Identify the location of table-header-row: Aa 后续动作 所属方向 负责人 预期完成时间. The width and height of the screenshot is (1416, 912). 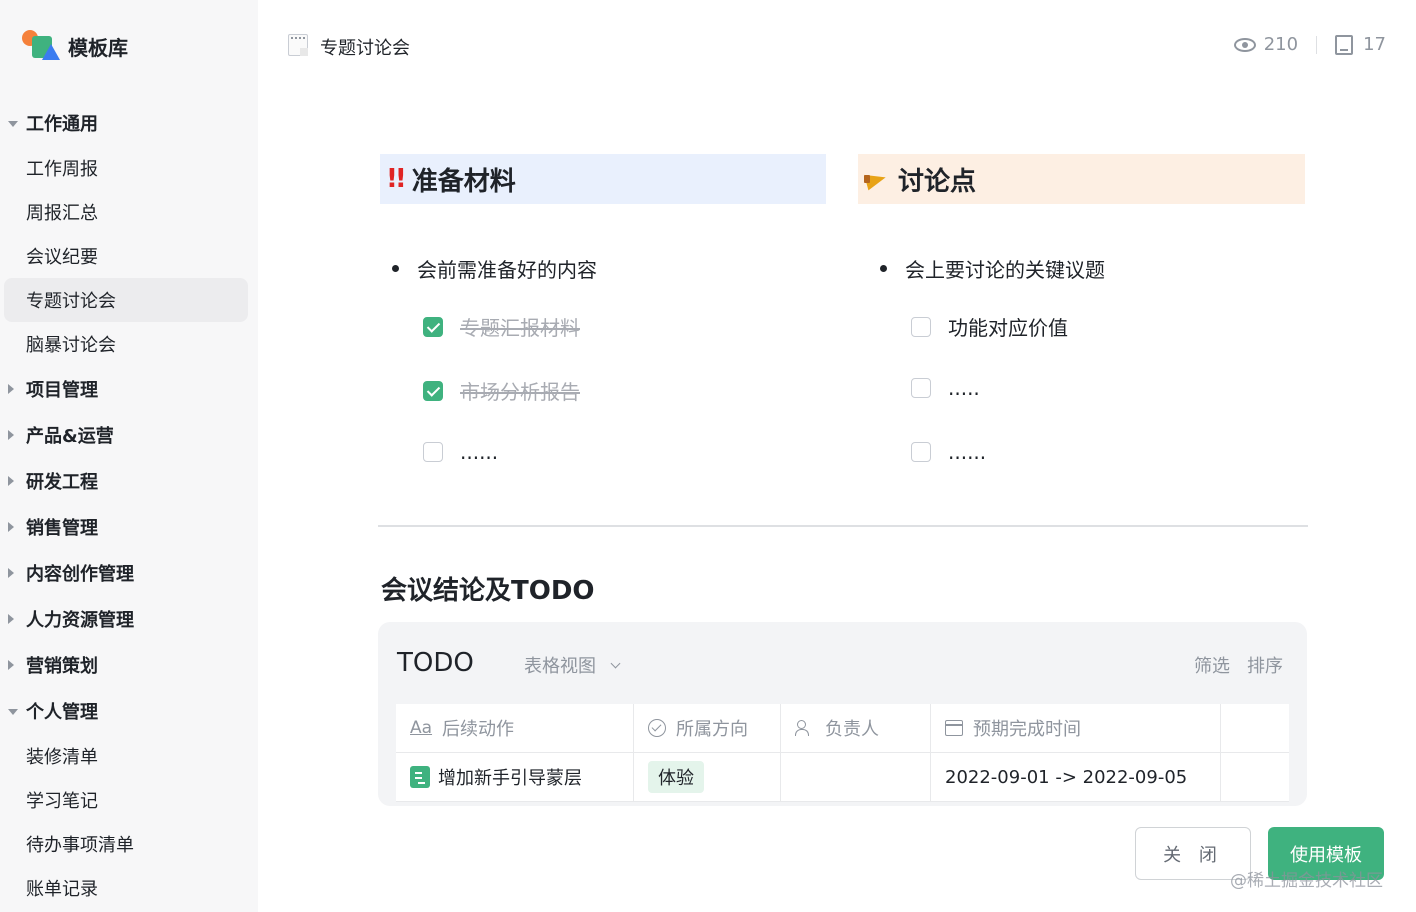
(842, 728).